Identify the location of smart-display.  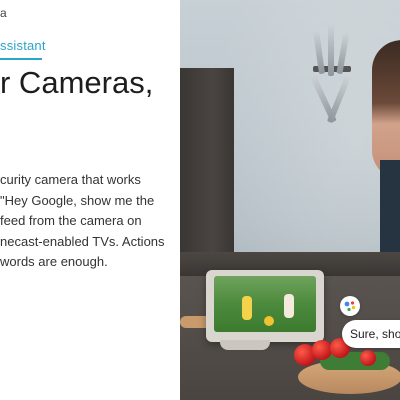
(265, 306).